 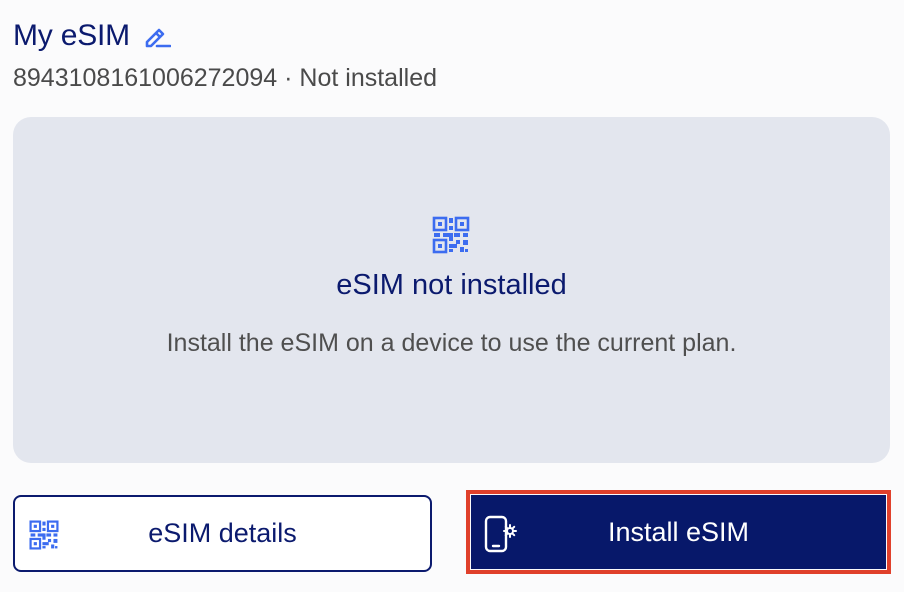 What do you see at coordinates (145, 78) in the screenshot?
I see `iccid-number: 8943108161006272094` at bounding box center [145, 78].